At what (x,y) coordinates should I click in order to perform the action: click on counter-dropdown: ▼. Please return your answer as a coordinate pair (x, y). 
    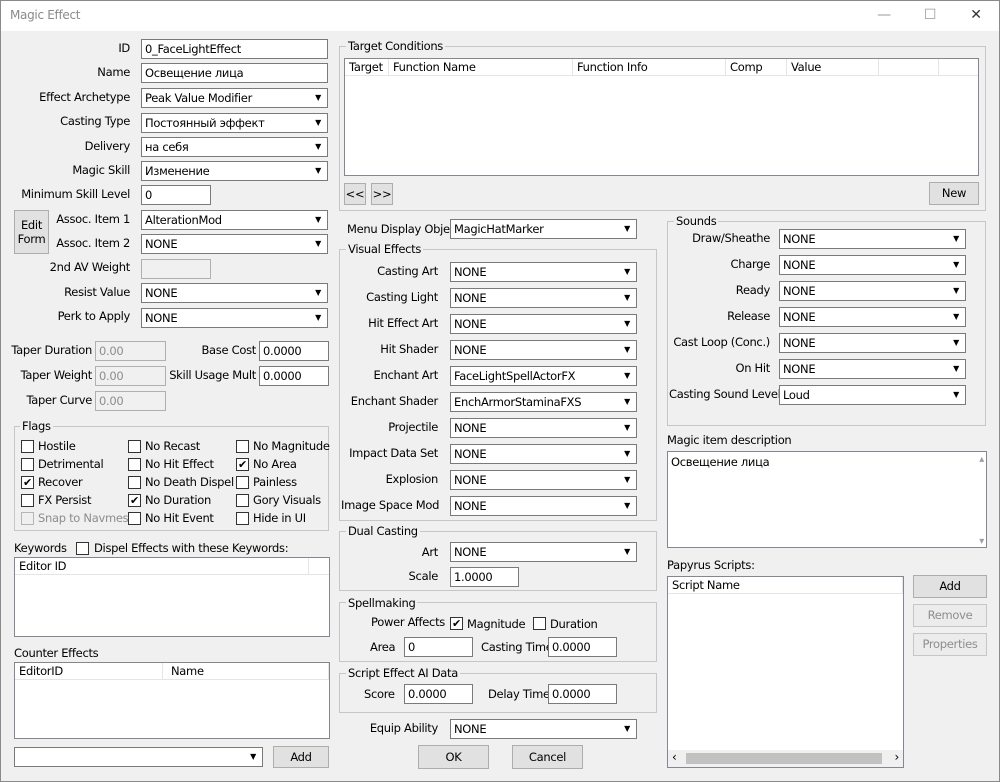
    Looking at the image, I should click on (138, 757).